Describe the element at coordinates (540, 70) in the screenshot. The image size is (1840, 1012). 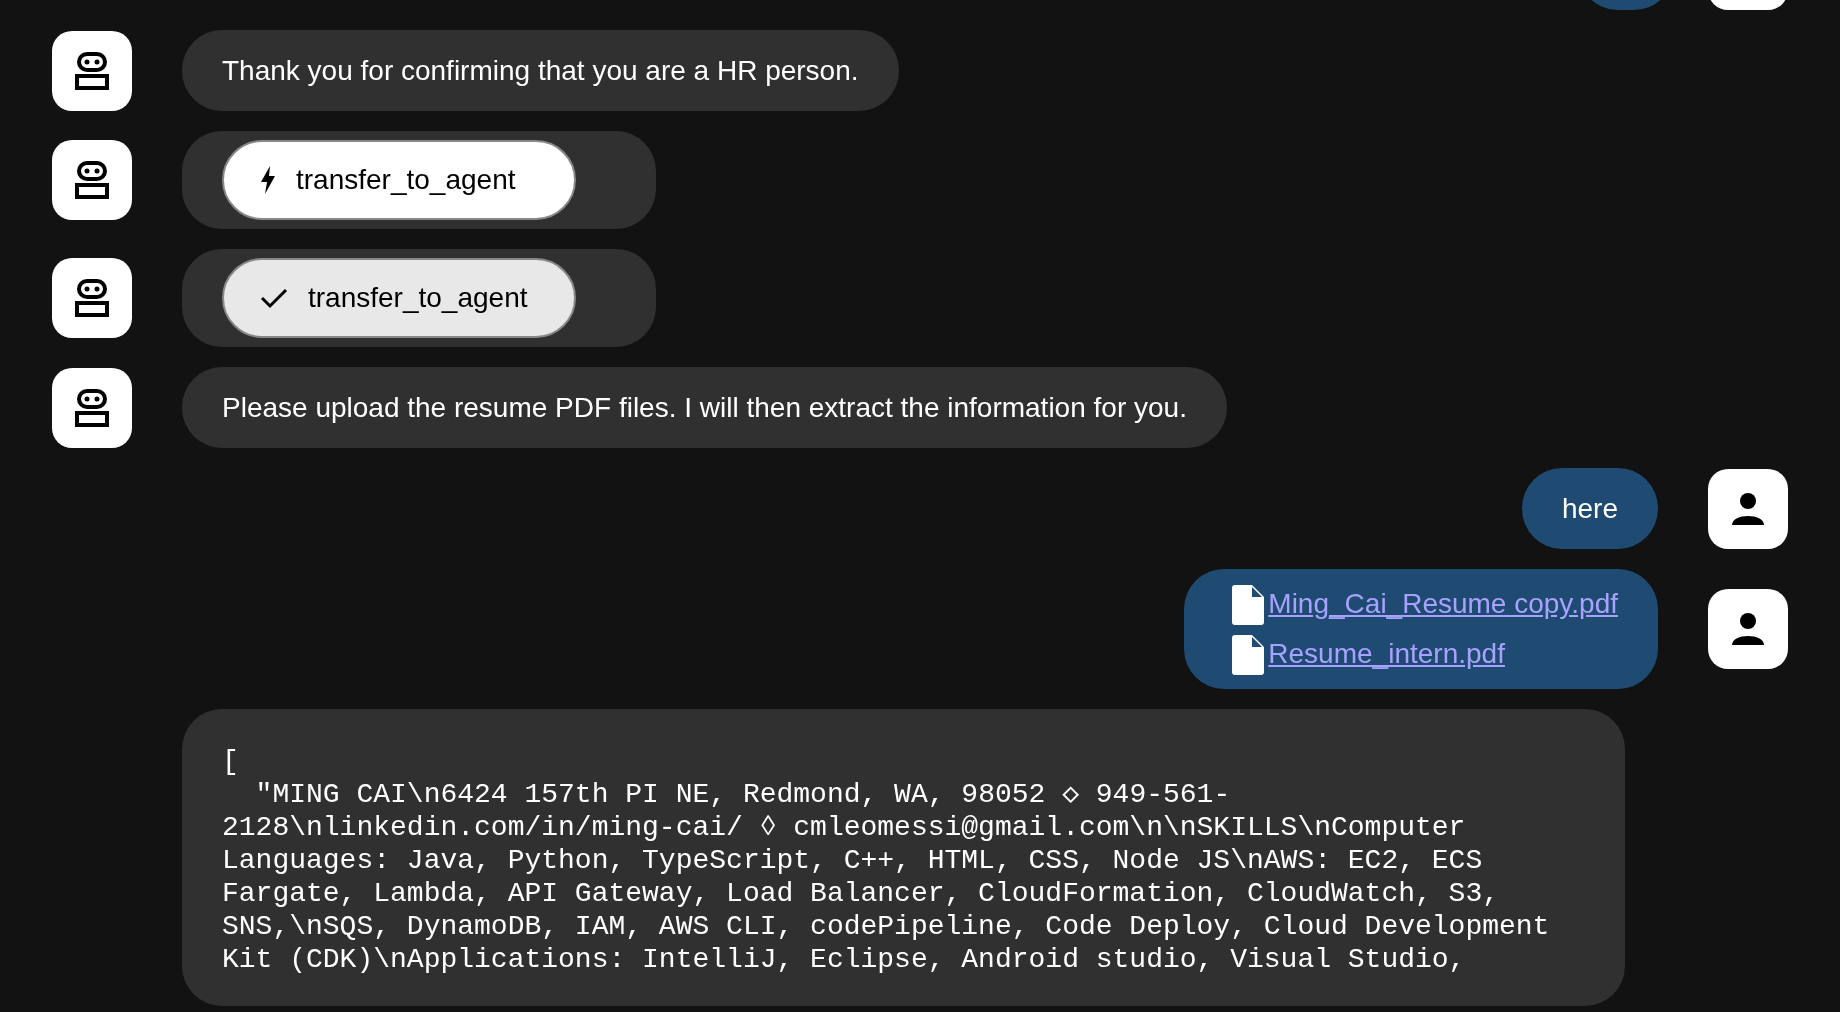
I see `message-bubble: Thank you for confirming that you are a HR person.` at that location.